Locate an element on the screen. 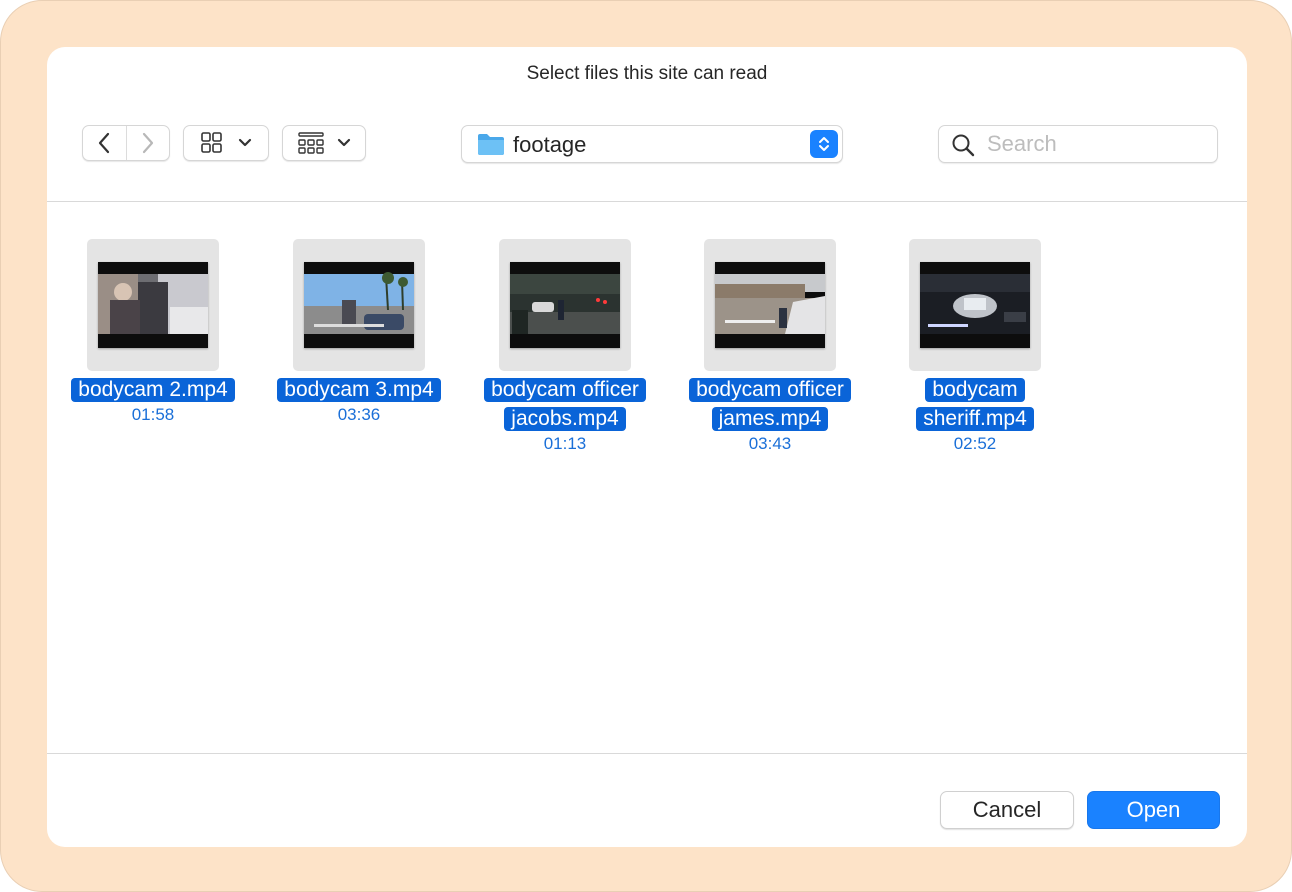  file-item: bodycam sheriff.mp4 02:52 is located at coordinates (975, 346).